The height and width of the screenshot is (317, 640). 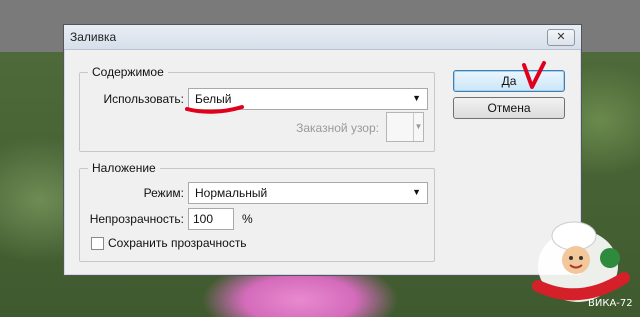 I want to click on opacity-value: 100, so click(x=203, y=219).